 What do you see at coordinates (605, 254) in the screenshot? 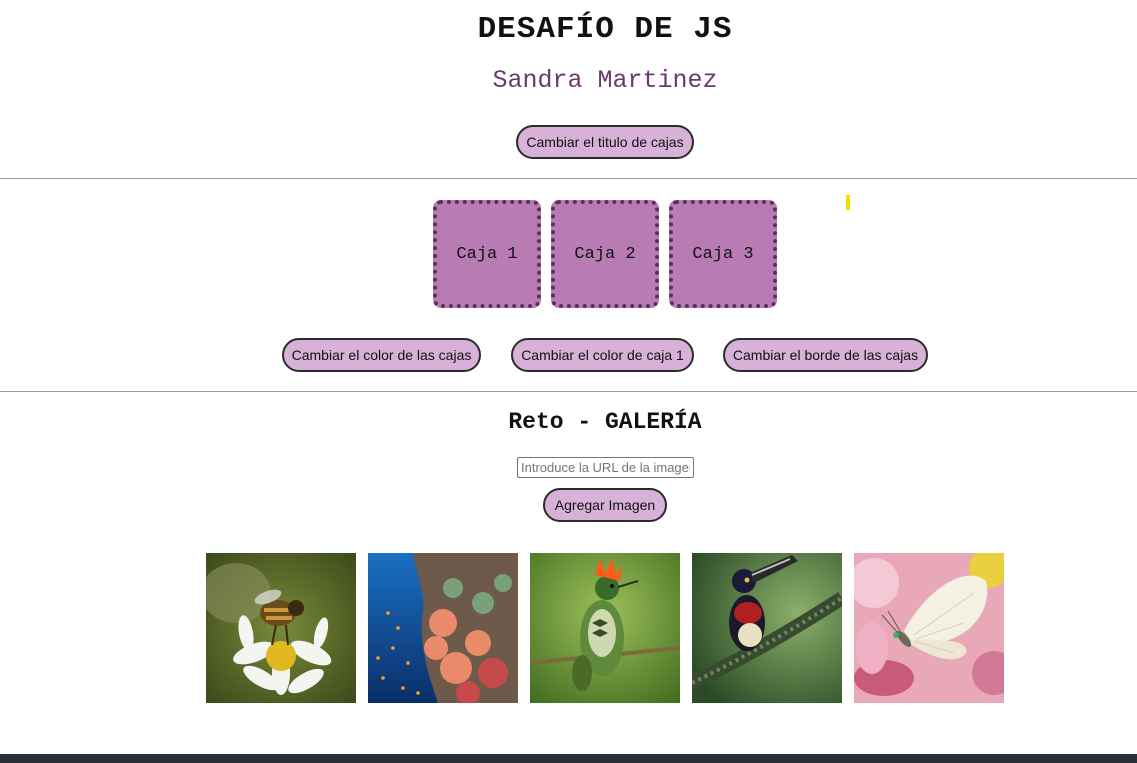
I see `box-2: Caja 2` at bounding box center [605, 254].